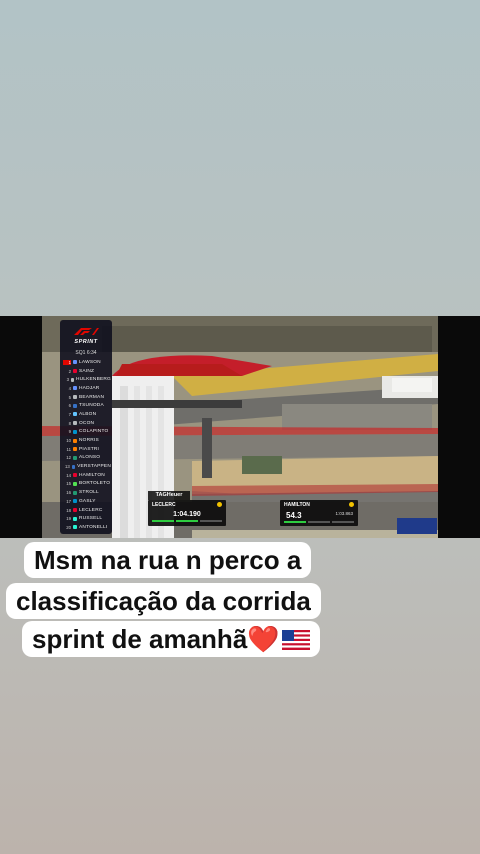 This screenshot has height=854, width=480. I want to click on timing-driver-name: LECLERC, so click(164, 505).